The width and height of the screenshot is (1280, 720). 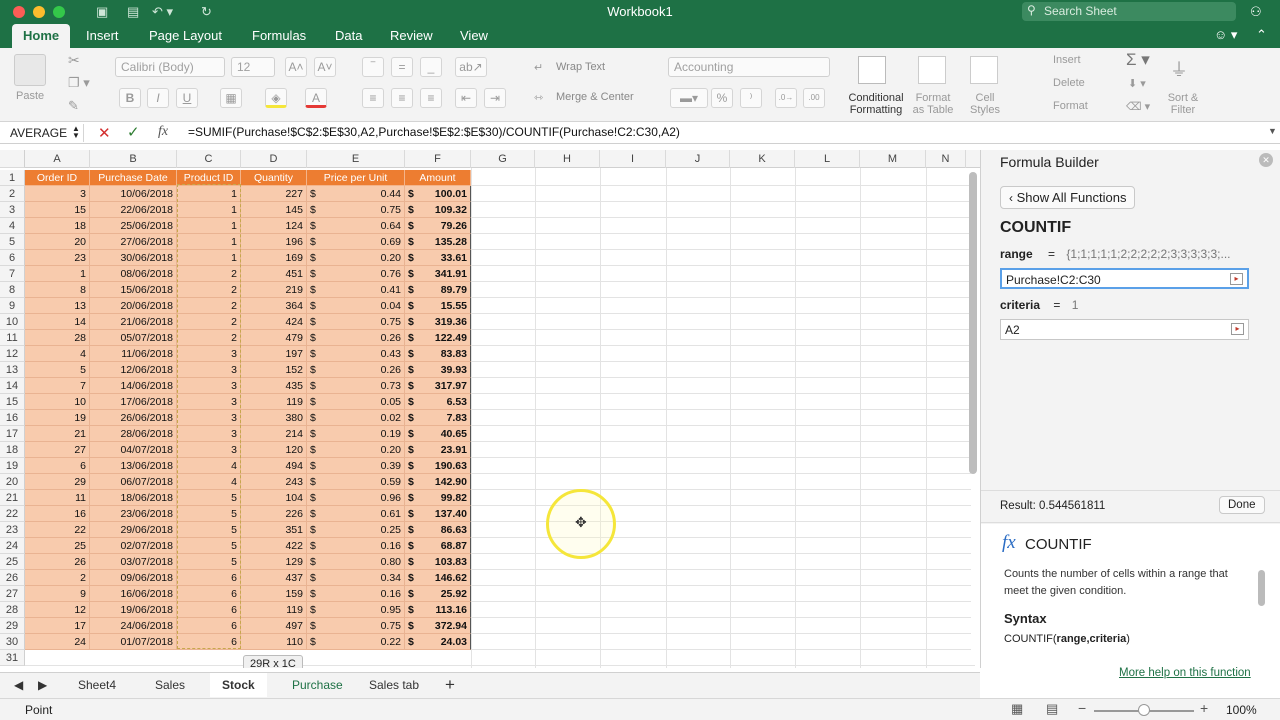 I want to click on align-center-icon: ≡, so click(x=402, y=98).